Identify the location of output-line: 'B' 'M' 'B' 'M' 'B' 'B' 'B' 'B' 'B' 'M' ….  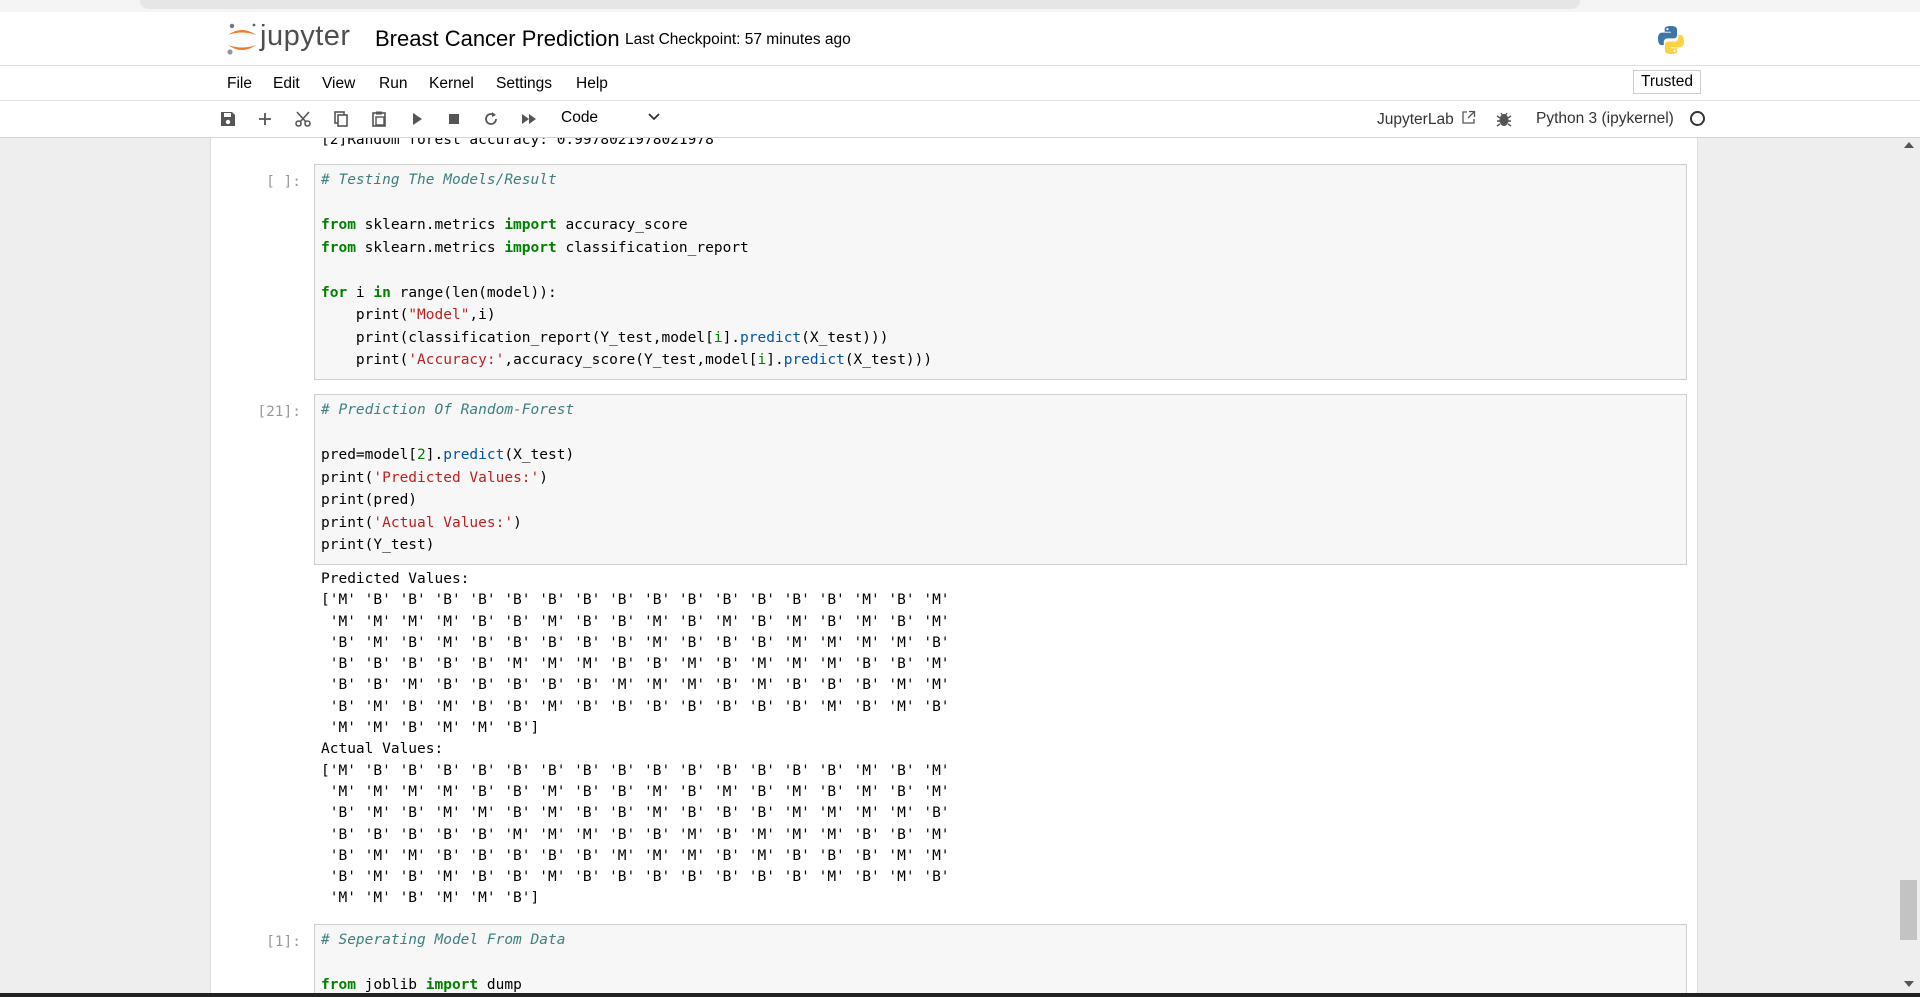
(635, 642).